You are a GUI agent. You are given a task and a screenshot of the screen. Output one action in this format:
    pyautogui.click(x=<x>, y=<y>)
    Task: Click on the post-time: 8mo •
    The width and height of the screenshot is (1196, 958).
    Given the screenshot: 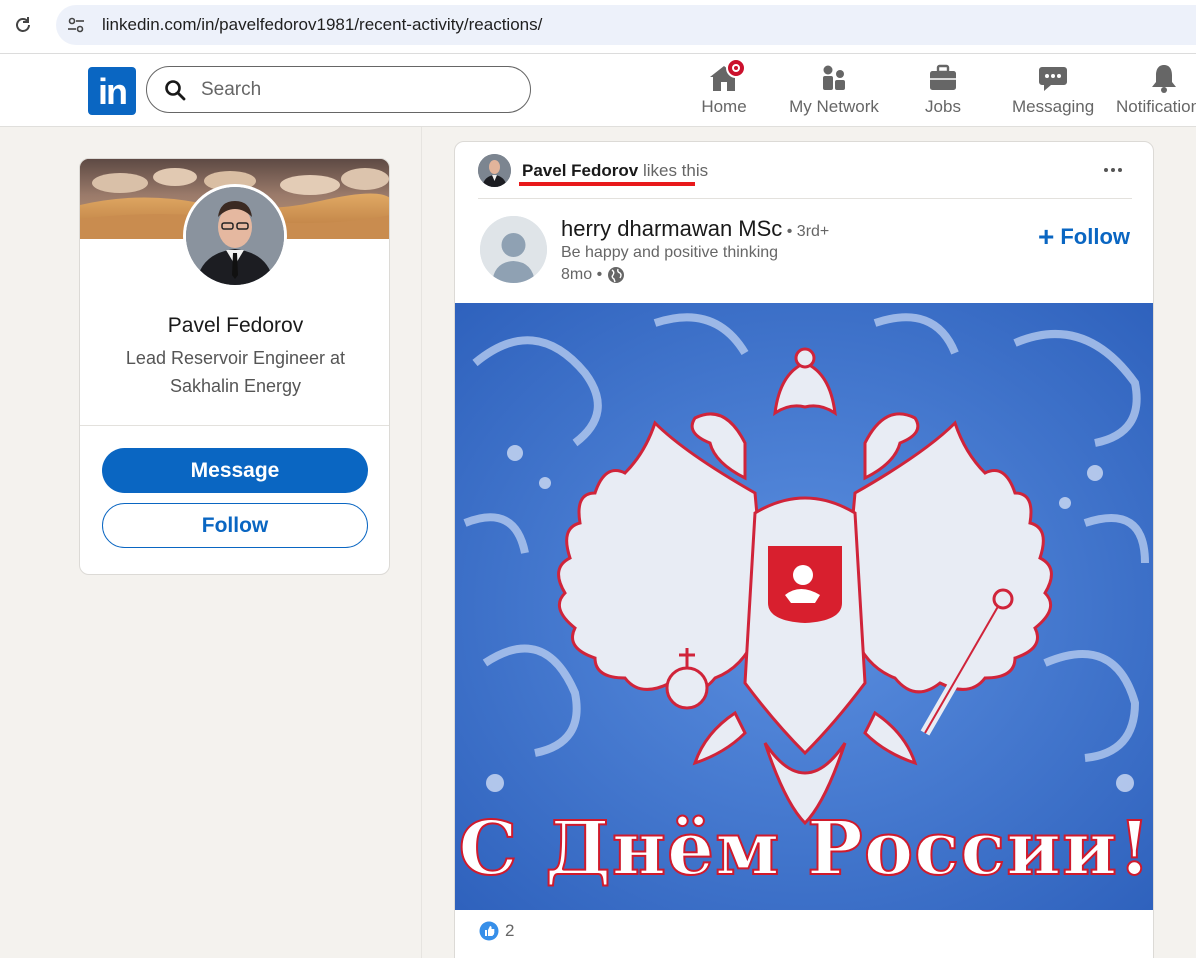 What is the action you would take?
    pyautogui.click(x=593, y=275)
    